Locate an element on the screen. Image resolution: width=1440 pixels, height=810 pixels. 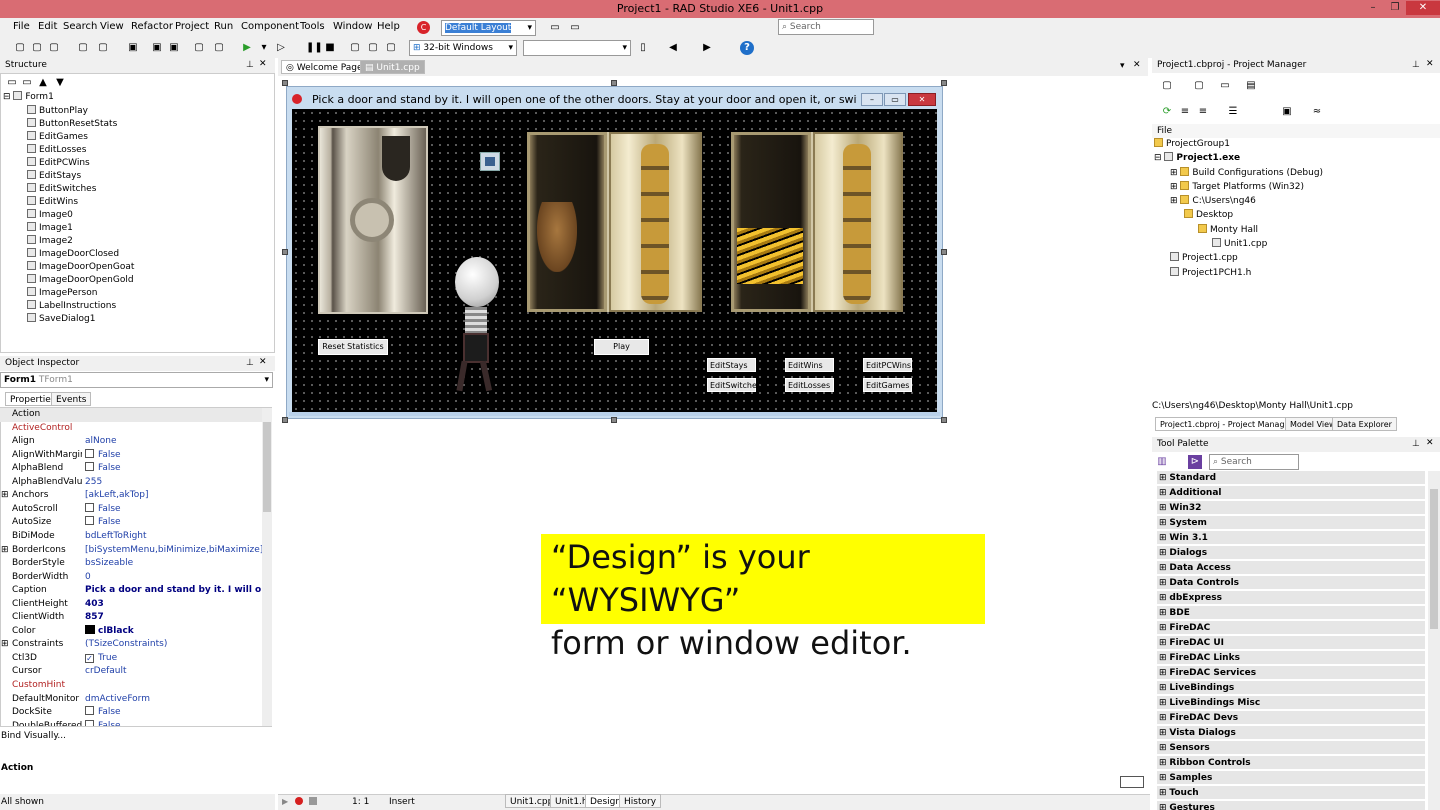
back-icon: ◀ is located at coordinates (673, 48).